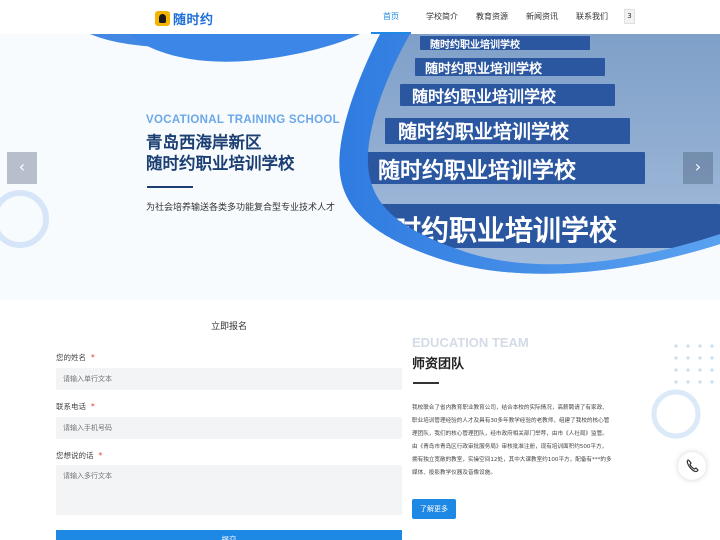 The height and width of the screenshot is (540, 720). Describe the element at coordinates (510, 434) in the screenshot. I see `team-description-line: 理团队，我们的核心管理团队，经市政府相关部门举荐，由市《人社局》监管。` at that location.